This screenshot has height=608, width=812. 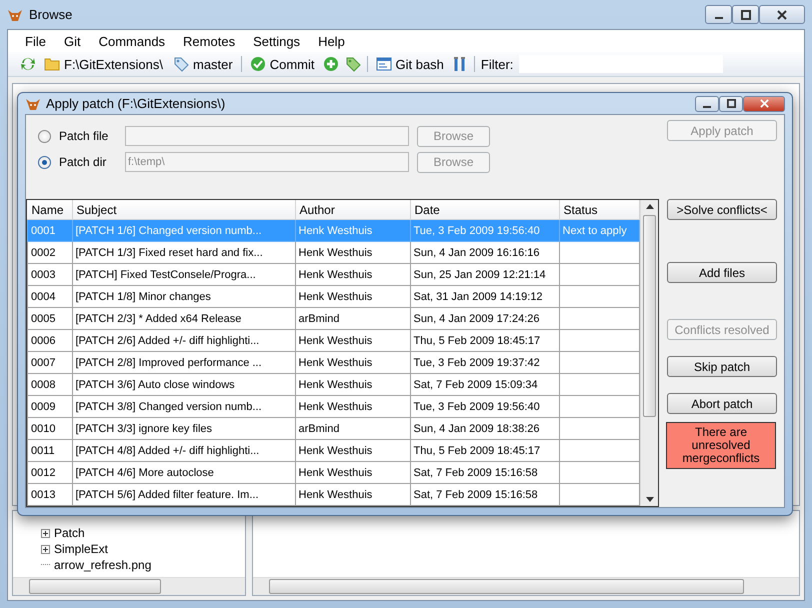 What do you see at coordinates (145, 472) in the screenshot?
I see `table-cell: [PATCH 4/6] More autoclose` at bounding box center [145, 472].